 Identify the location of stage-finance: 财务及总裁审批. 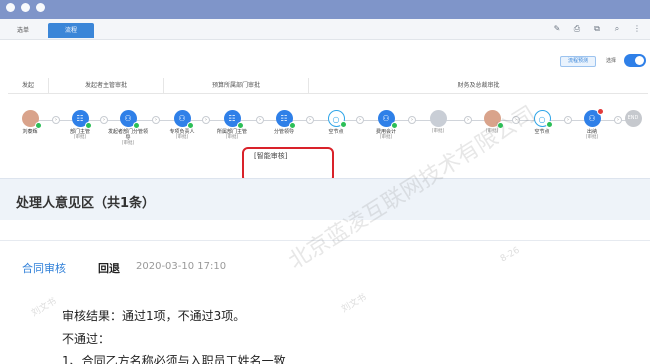
(478, 86).